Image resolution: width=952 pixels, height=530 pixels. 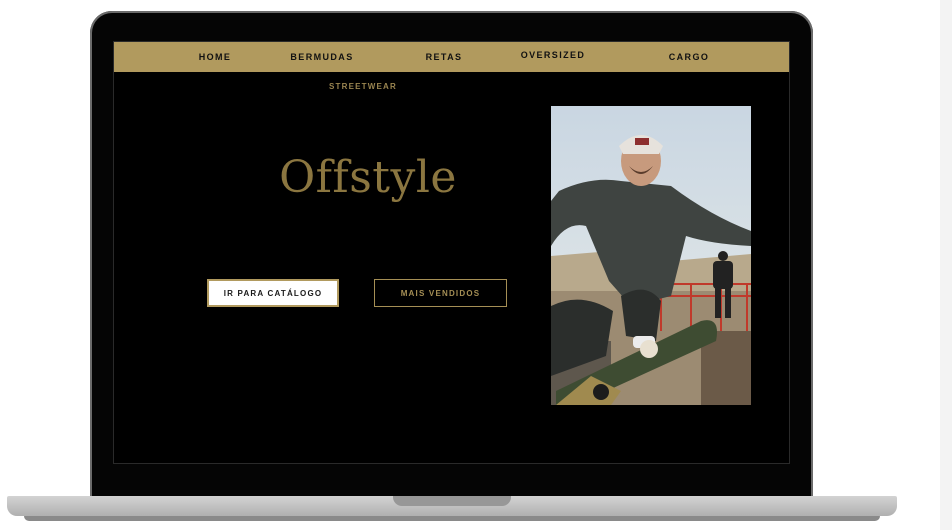 What do you see at coordinates (215, 57) in the screenshot?
I see `nav-item-home: HOME` at bounding box center [215, 57].